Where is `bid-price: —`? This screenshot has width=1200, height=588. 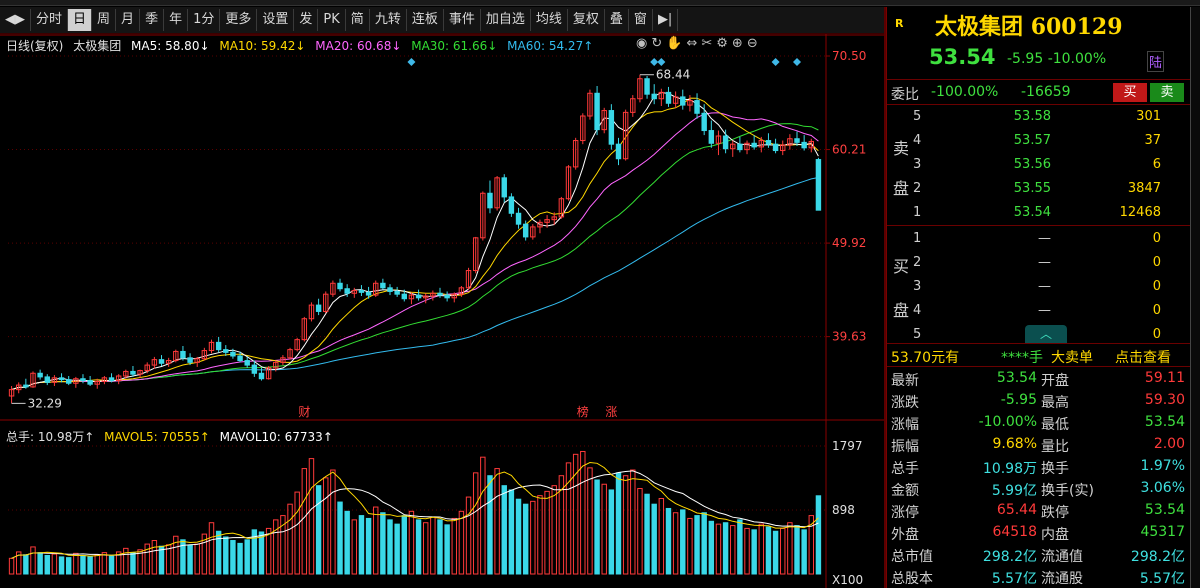
bid-price: — is located at coordinates (1044, 286).